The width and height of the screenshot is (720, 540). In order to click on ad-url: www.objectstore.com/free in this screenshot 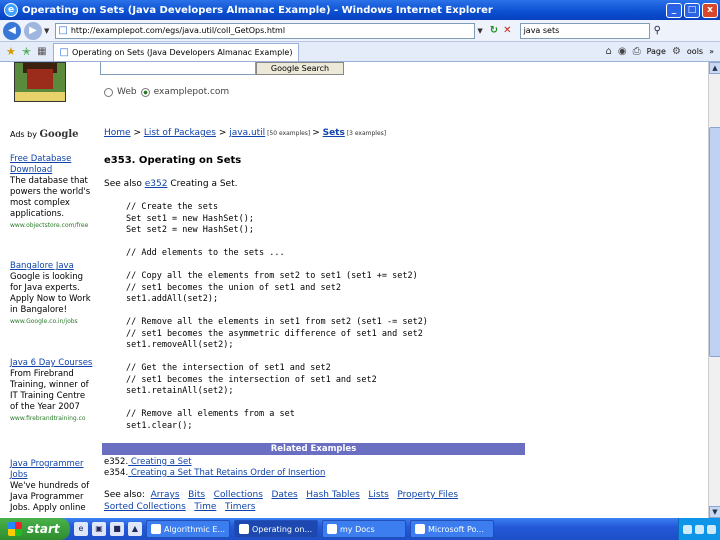, I will do `click(52, 225)`.